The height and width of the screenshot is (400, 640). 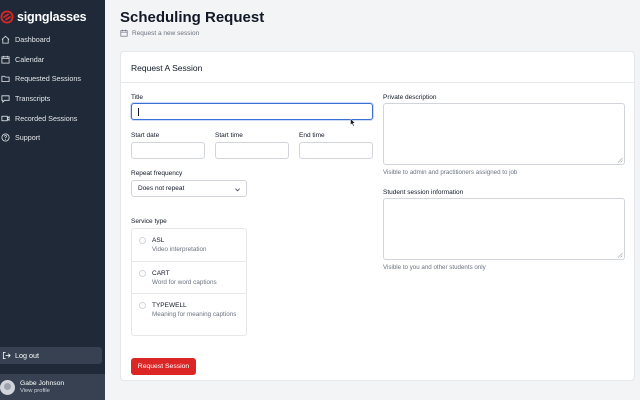 What do you see at coordinates (28, 138) in the screenshot?
I see `sidebar-item-label: Support` at bounding box center [28, 138].